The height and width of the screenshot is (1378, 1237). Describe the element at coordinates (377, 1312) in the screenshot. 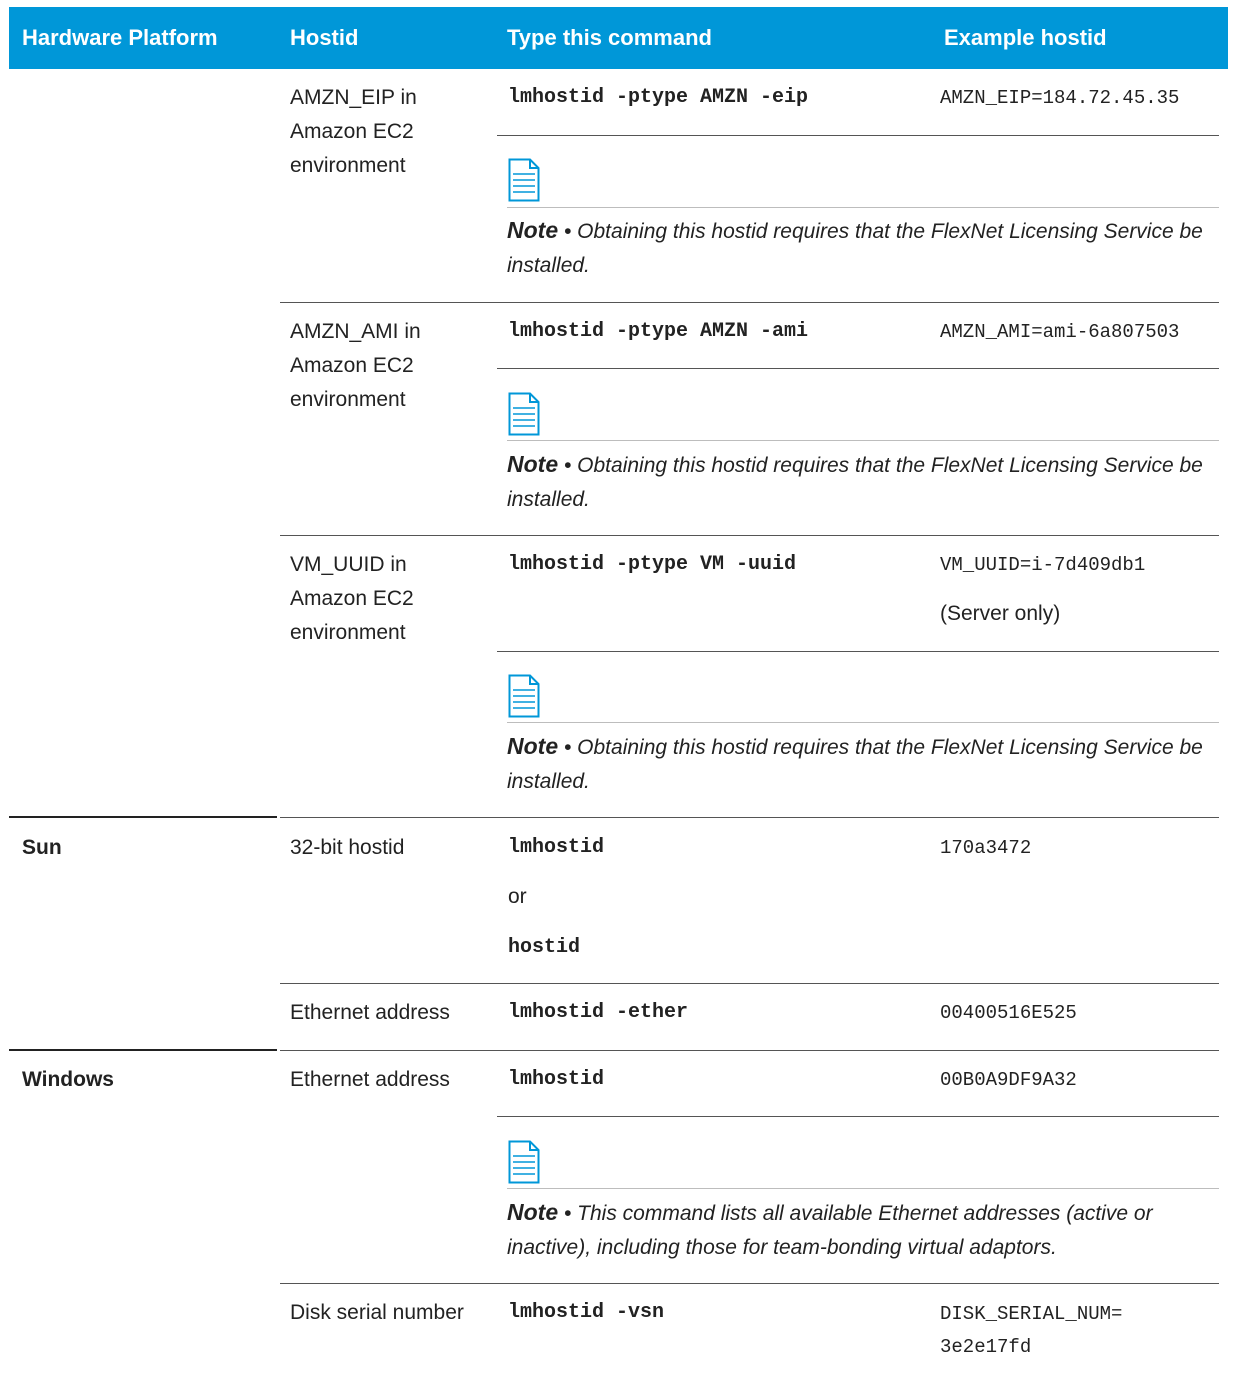

I see `hostid-cell: Disk serial number` at that location.